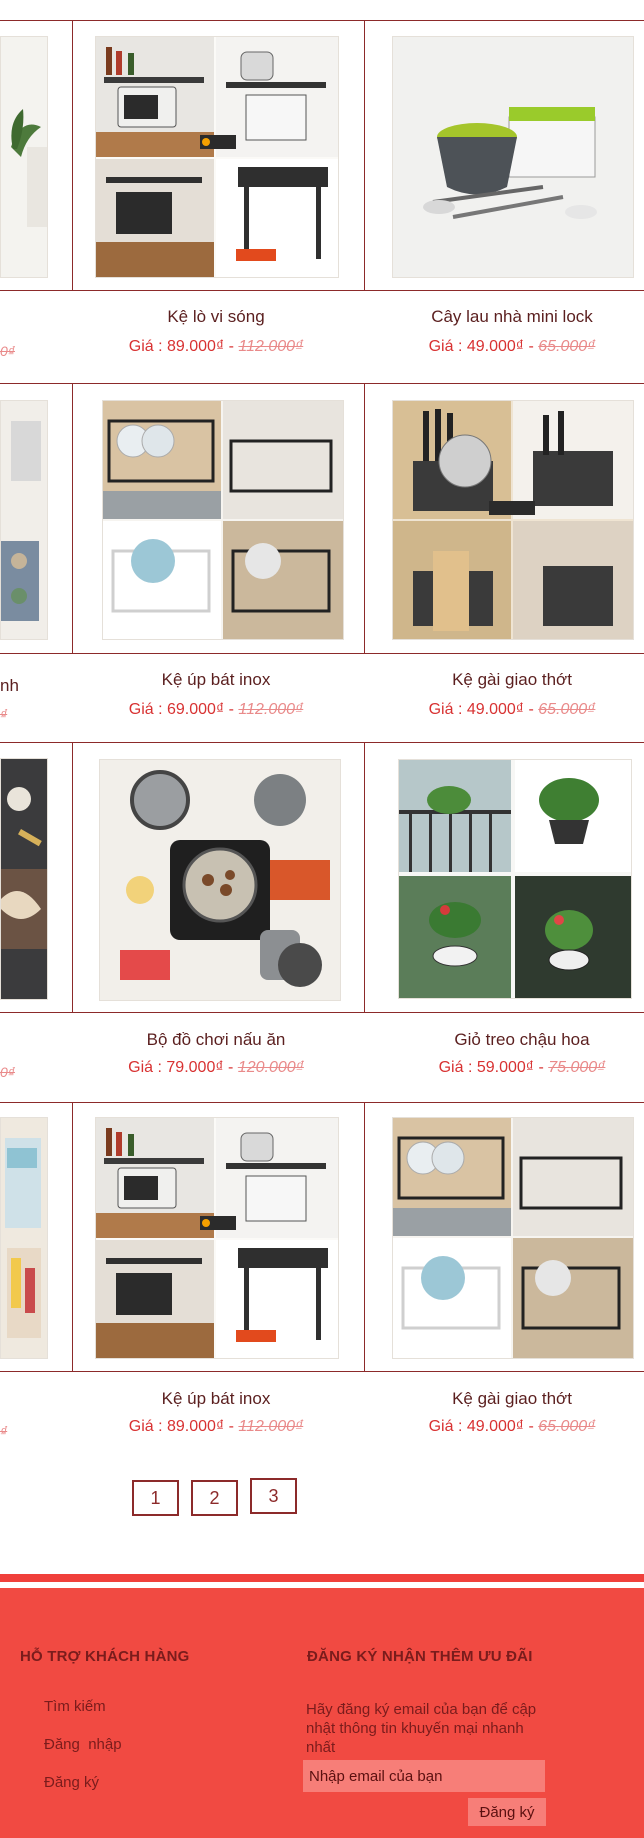 Image resolution: width=644 pixels, height=1838 pixels. I want to click on product-image-knife-rack, so click(513, 520).